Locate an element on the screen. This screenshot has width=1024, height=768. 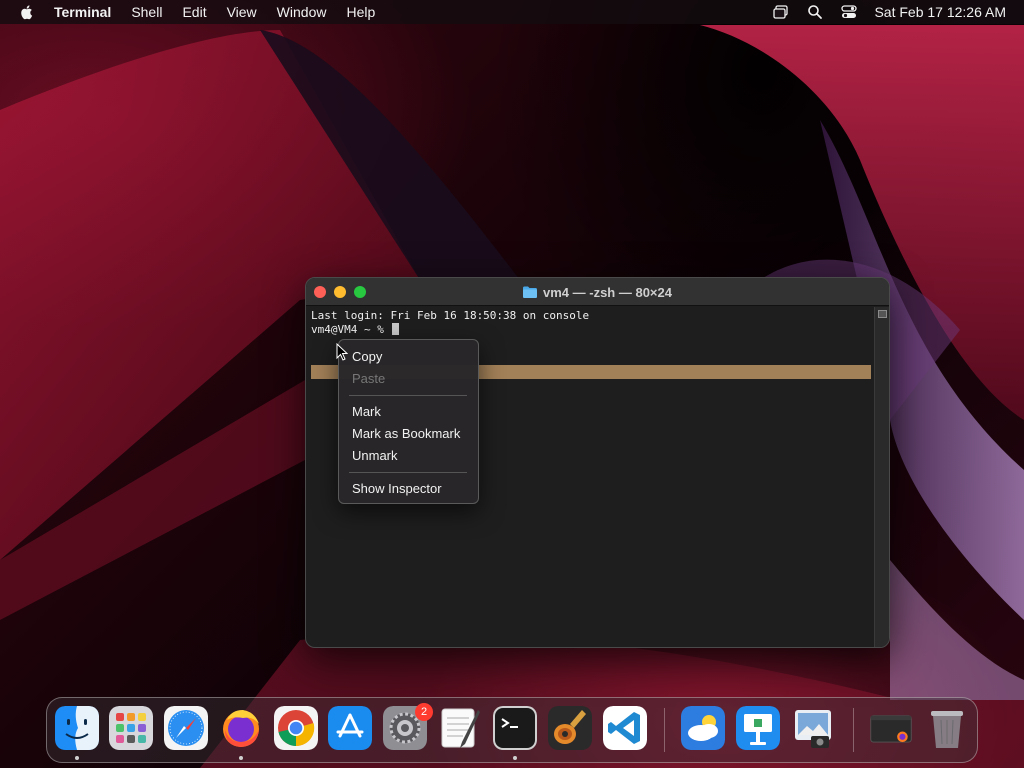
vscode-icon is located at coordinates (625, 728).